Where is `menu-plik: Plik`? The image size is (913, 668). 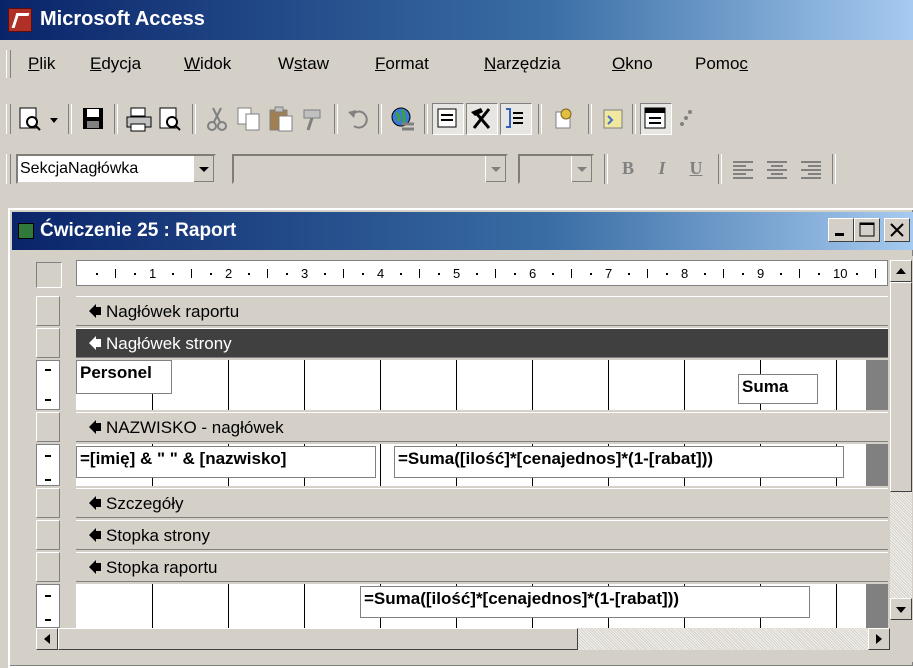
menu-plik: Plik is located at coordinates (41, 64).